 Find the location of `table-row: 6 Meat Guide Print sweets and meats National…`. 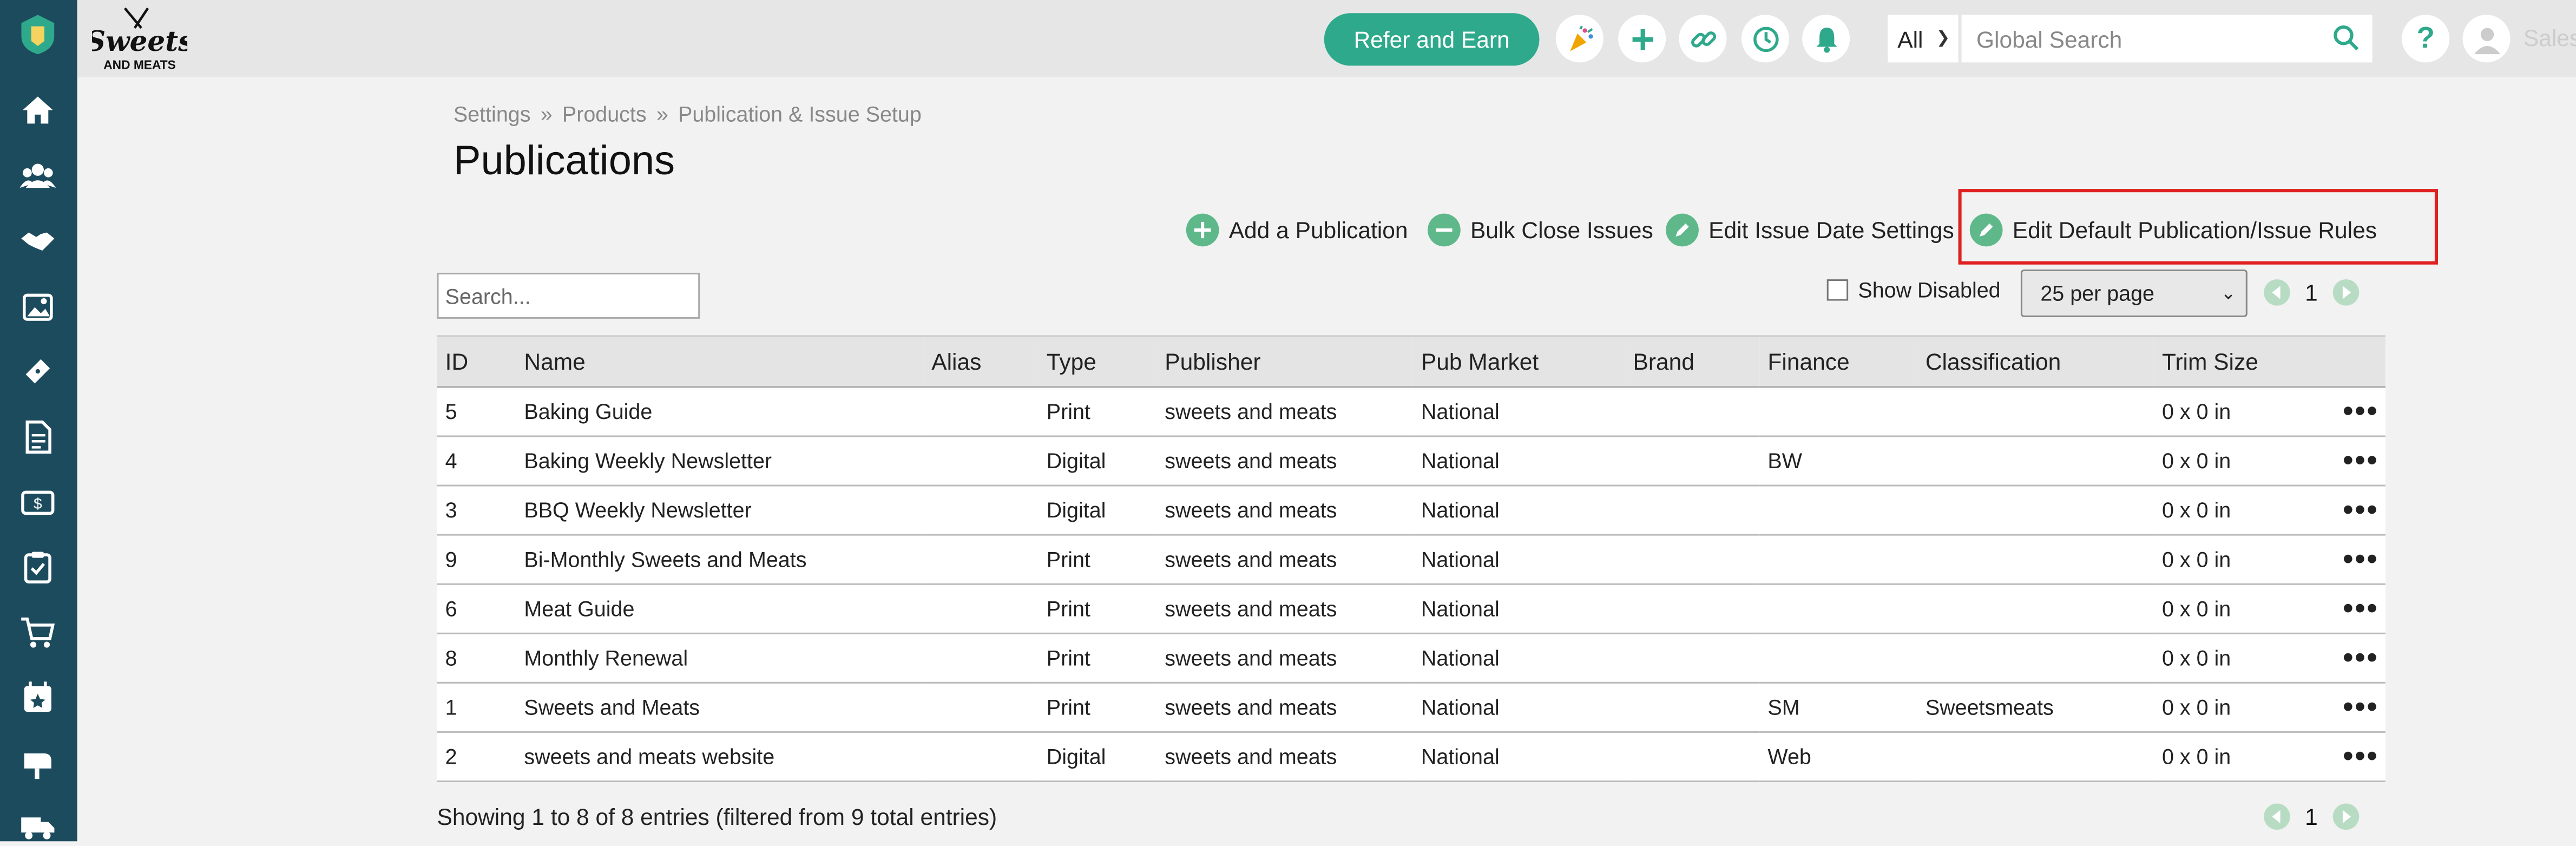

table-row: 6 Meat Guide Print sweets and meats National… is located at coordinates (1411, 609).